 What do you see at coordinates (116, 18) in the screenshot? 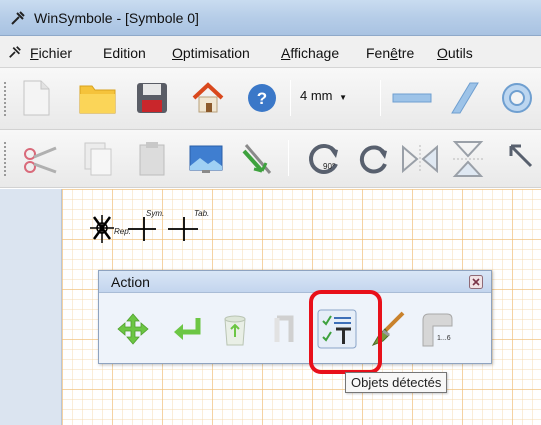
I see `window-title: WinSymbole - [Symbole 0]` at bounding box center [116, 18].